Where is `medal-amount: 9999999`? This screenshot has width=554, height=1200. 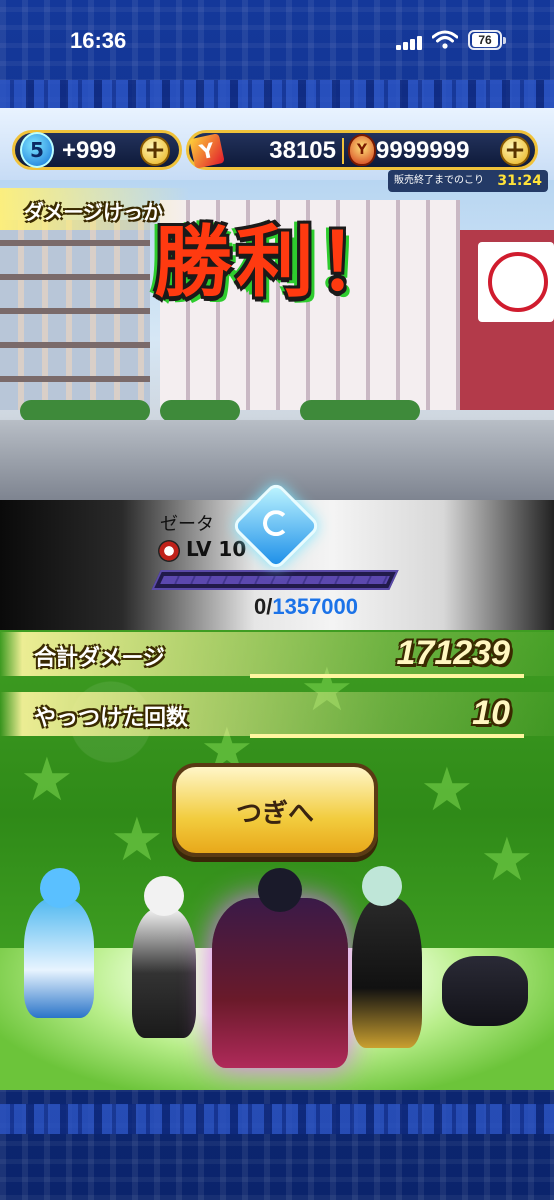 medal-amount: 9999999 is located at coordinates (423, 150).